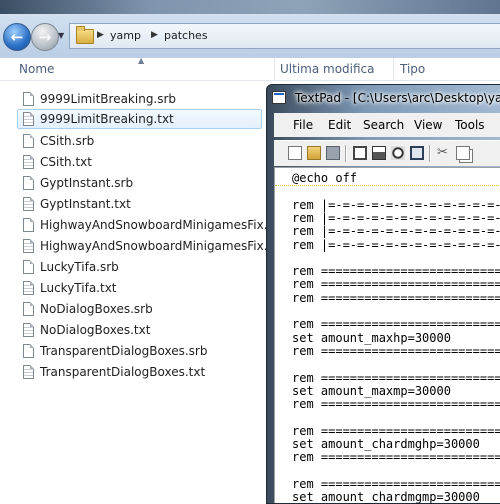 The image size is (500, 504). I want to click on file-item: TransparentDialogBoxes.srb, so click(112, 351).